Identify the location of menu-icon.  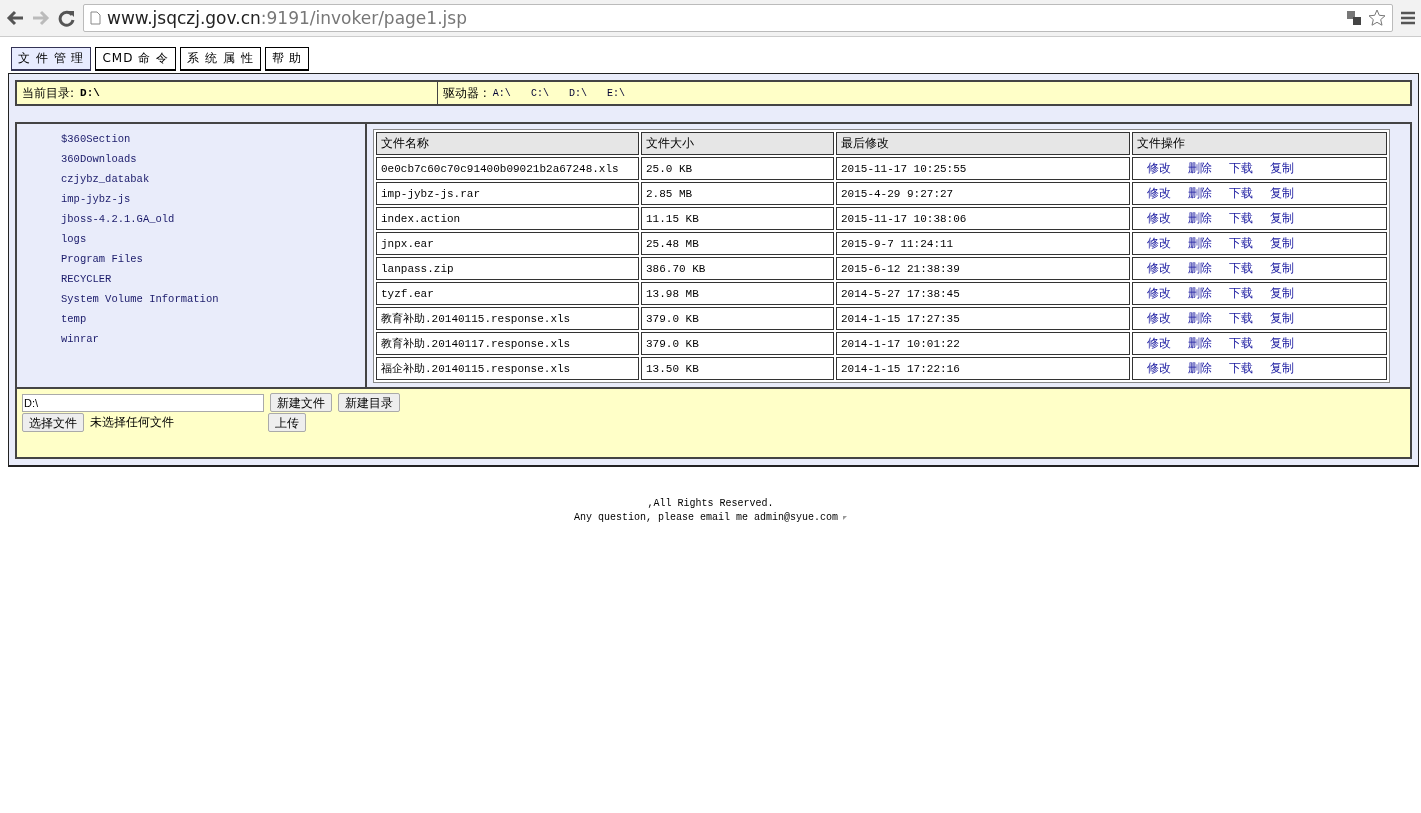
(1408, 18).